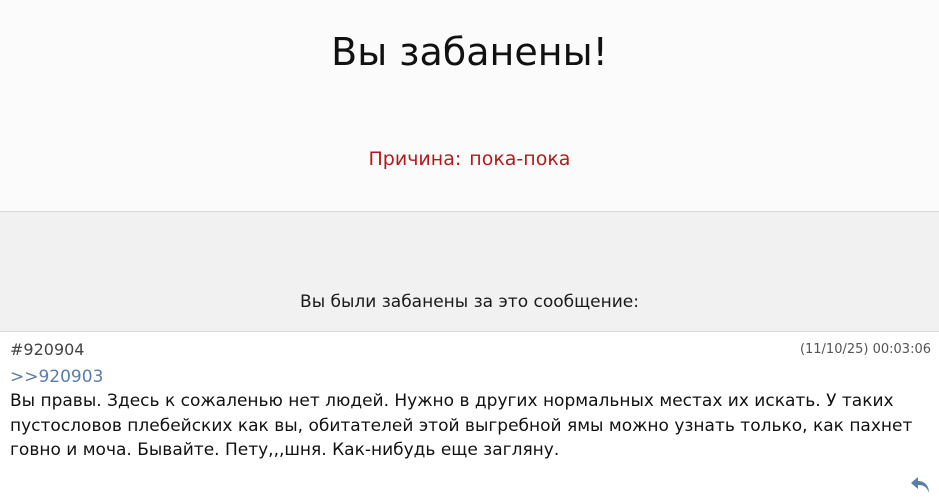 This screenshot has width=939, height=500. Describe the element at coordinates (921, 485) in the screenshot. I see `reply-arrow-icon` at that location.